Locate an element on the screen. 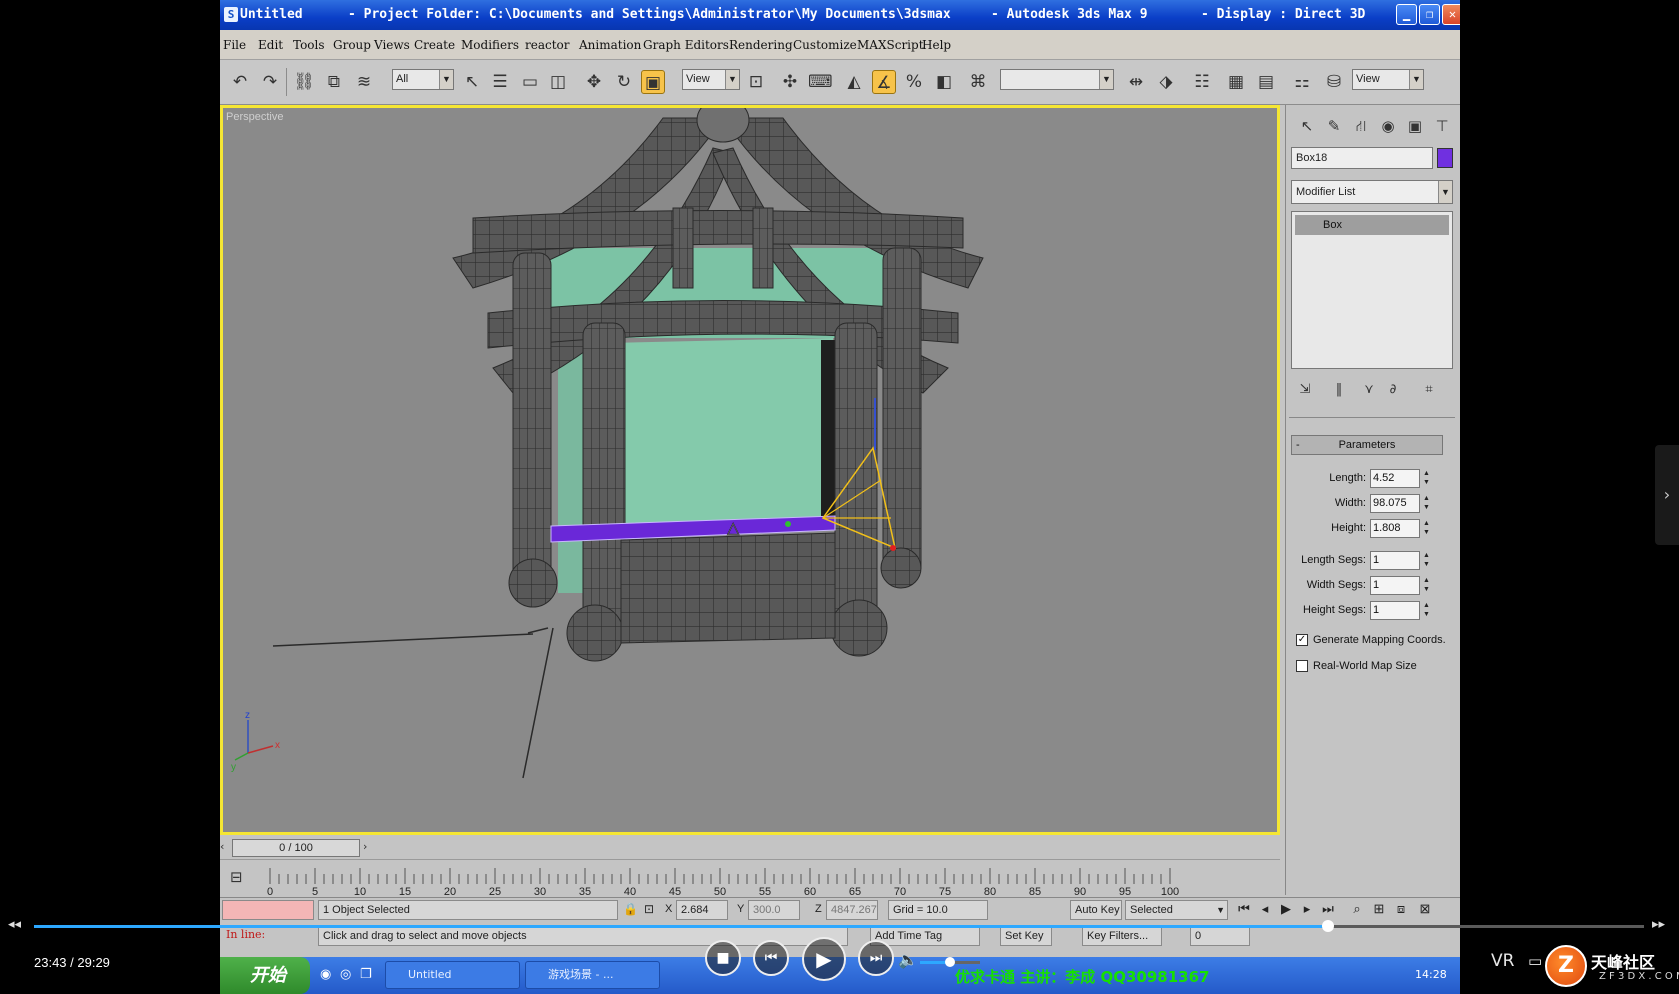 Image resolution: width=1679 pixels, height=994 pixels. volume-icon: 🔈 is located at coordinates (908, 959).